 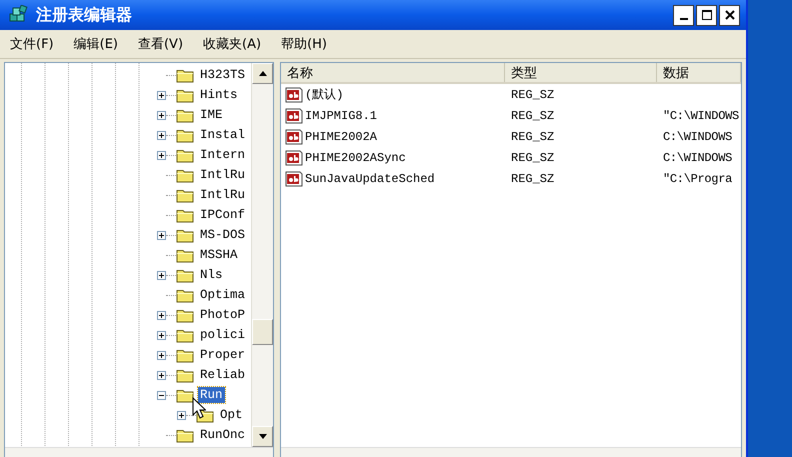 What do you see at coordinates (231, 415) in the screenshot?
I see `tree-item: Opt` at bounding box center [231, 415].